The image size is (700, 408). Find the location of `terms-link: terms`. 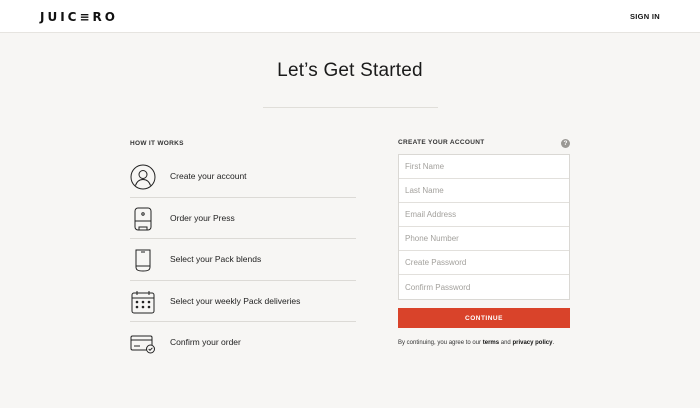

terms-link: terms is located at coordinates (491, 343).